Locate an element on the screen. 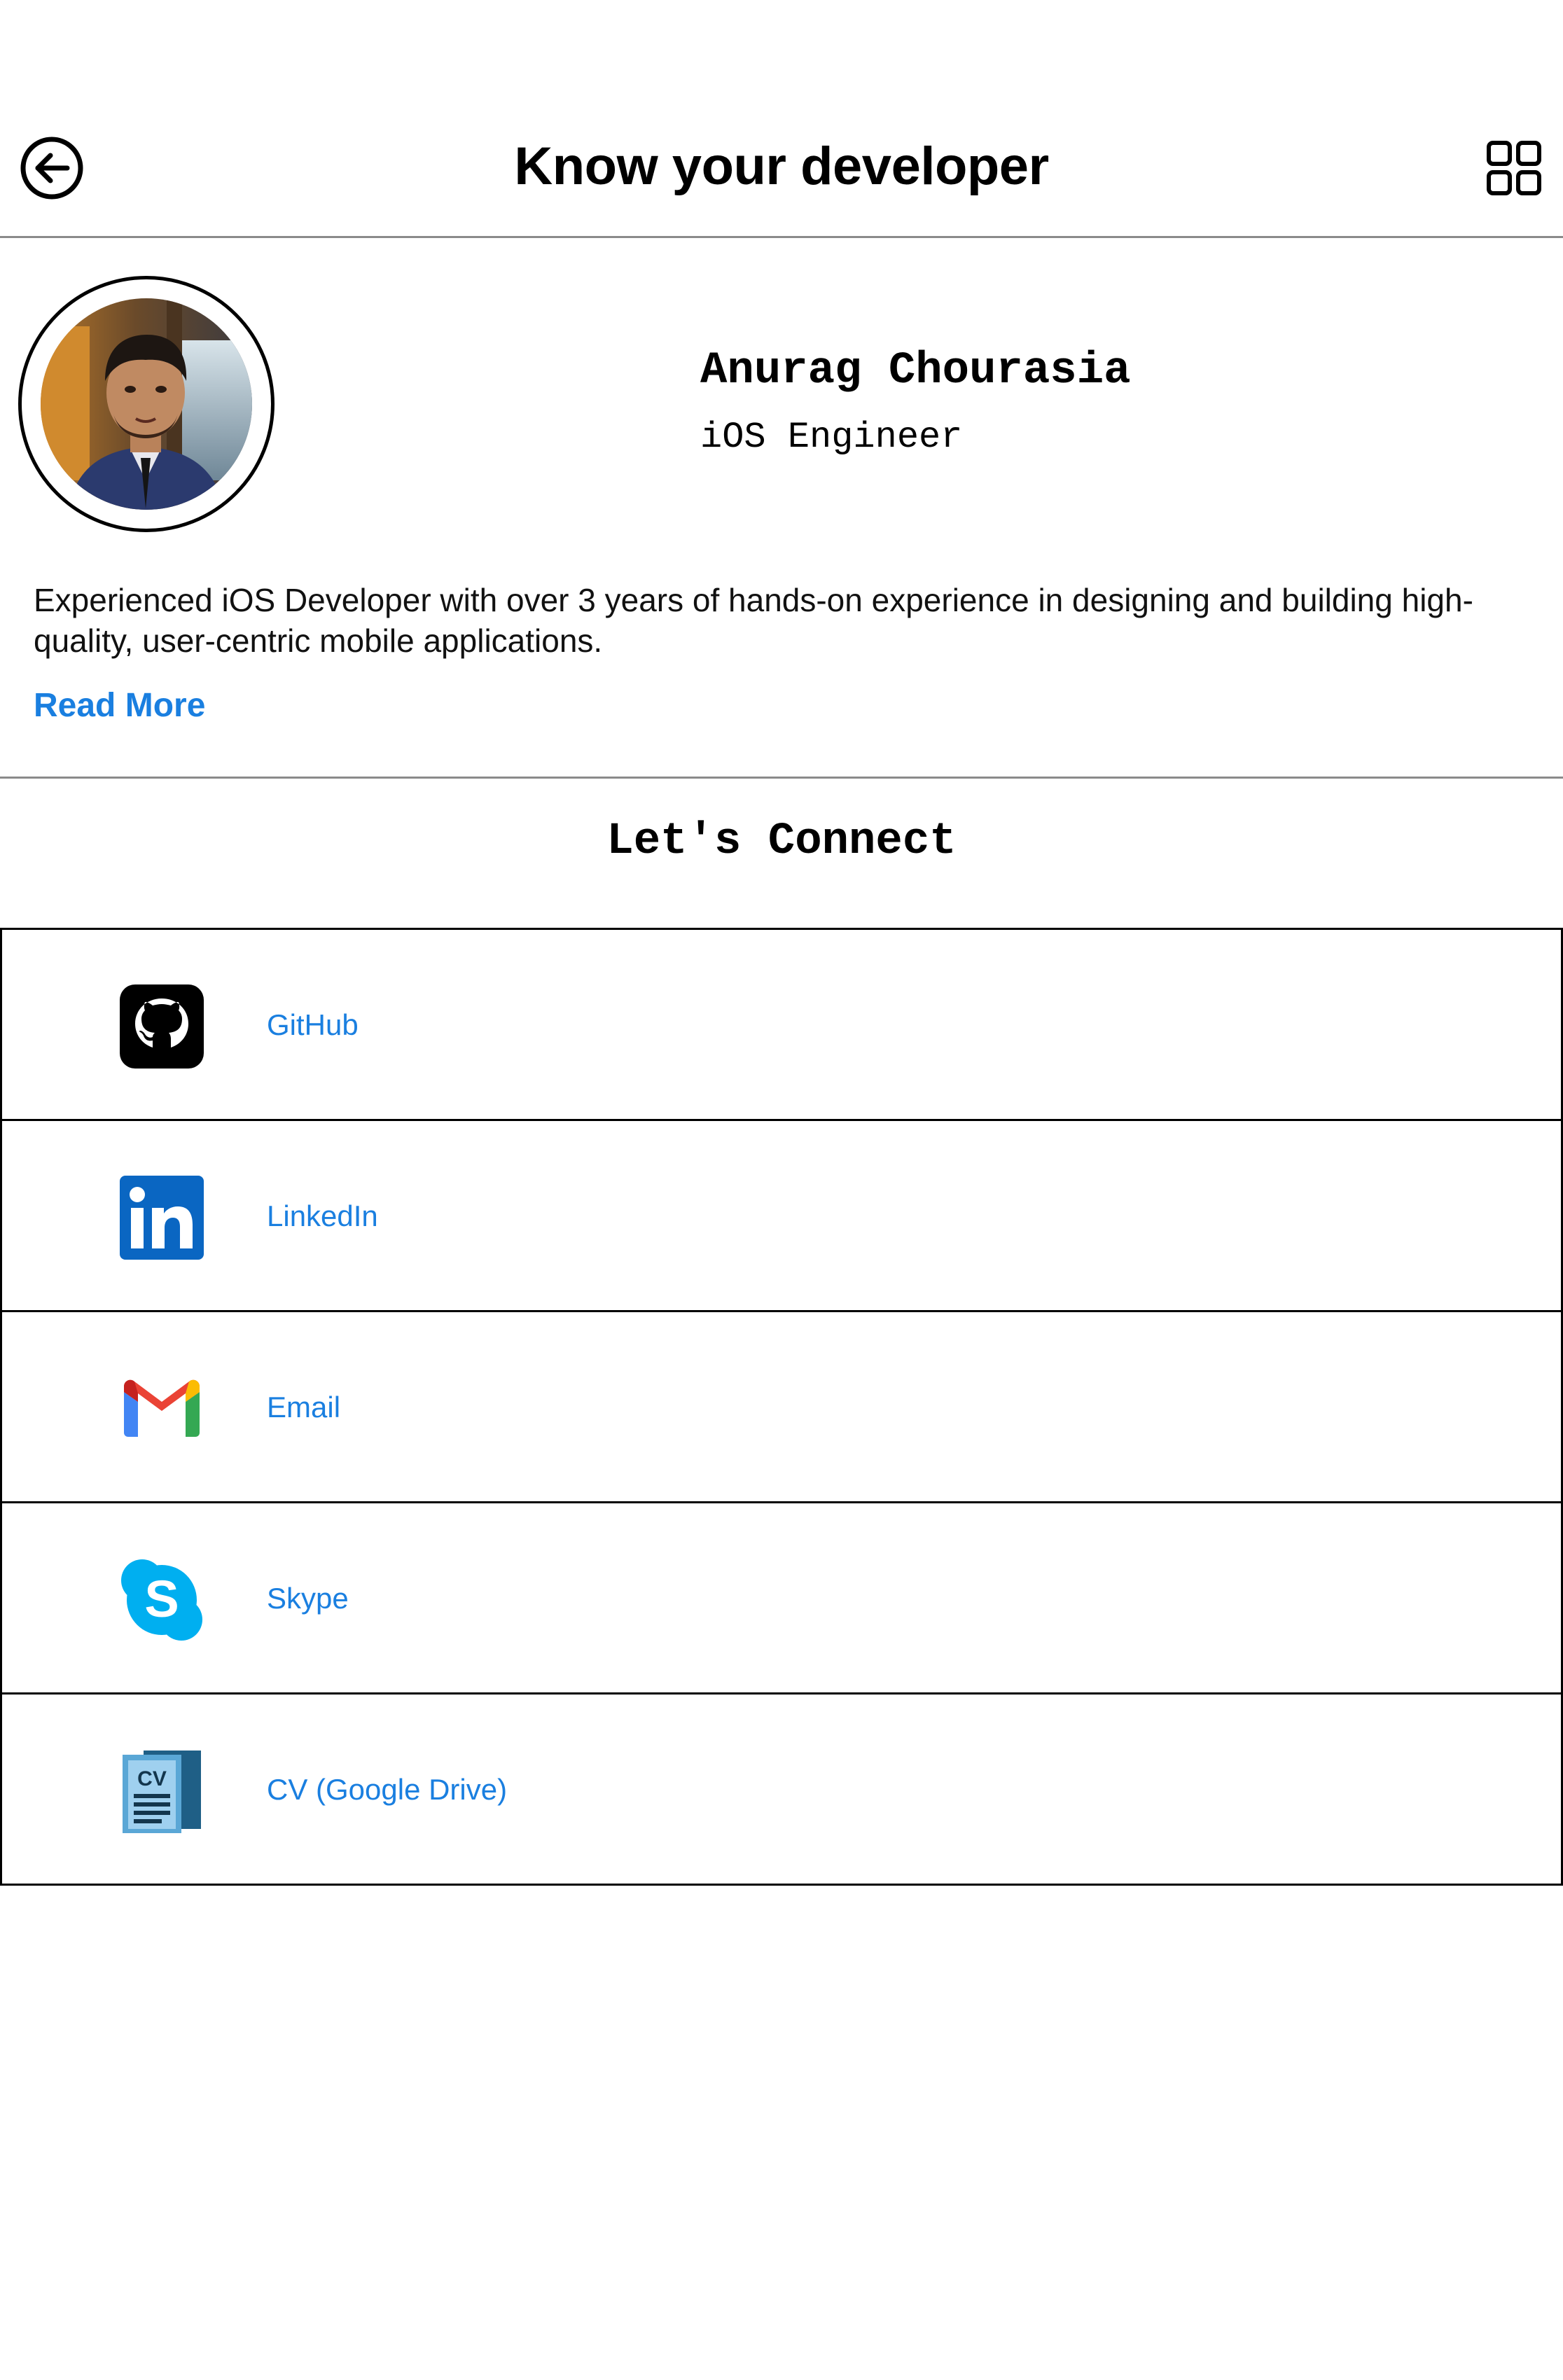  connect-label-email: Email is located at coordinates (304, 1407).